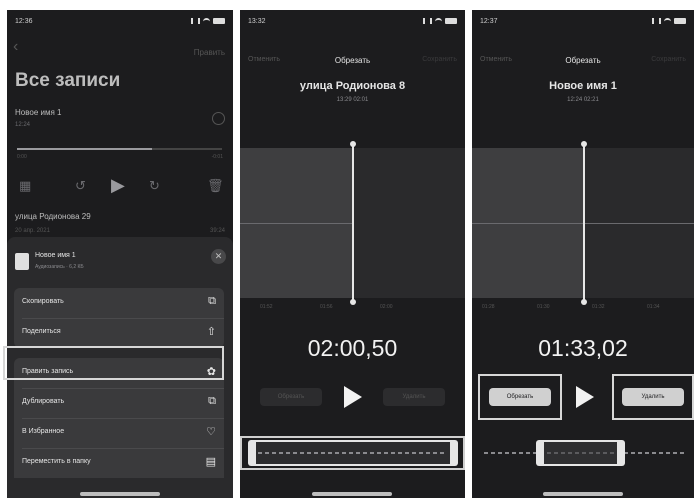 Image resolution: width=694 pixels, height=498 pixels. Describe the element at coordinates (210, 462) in the screenshot. I see `folder-icon: ▤` at that location.